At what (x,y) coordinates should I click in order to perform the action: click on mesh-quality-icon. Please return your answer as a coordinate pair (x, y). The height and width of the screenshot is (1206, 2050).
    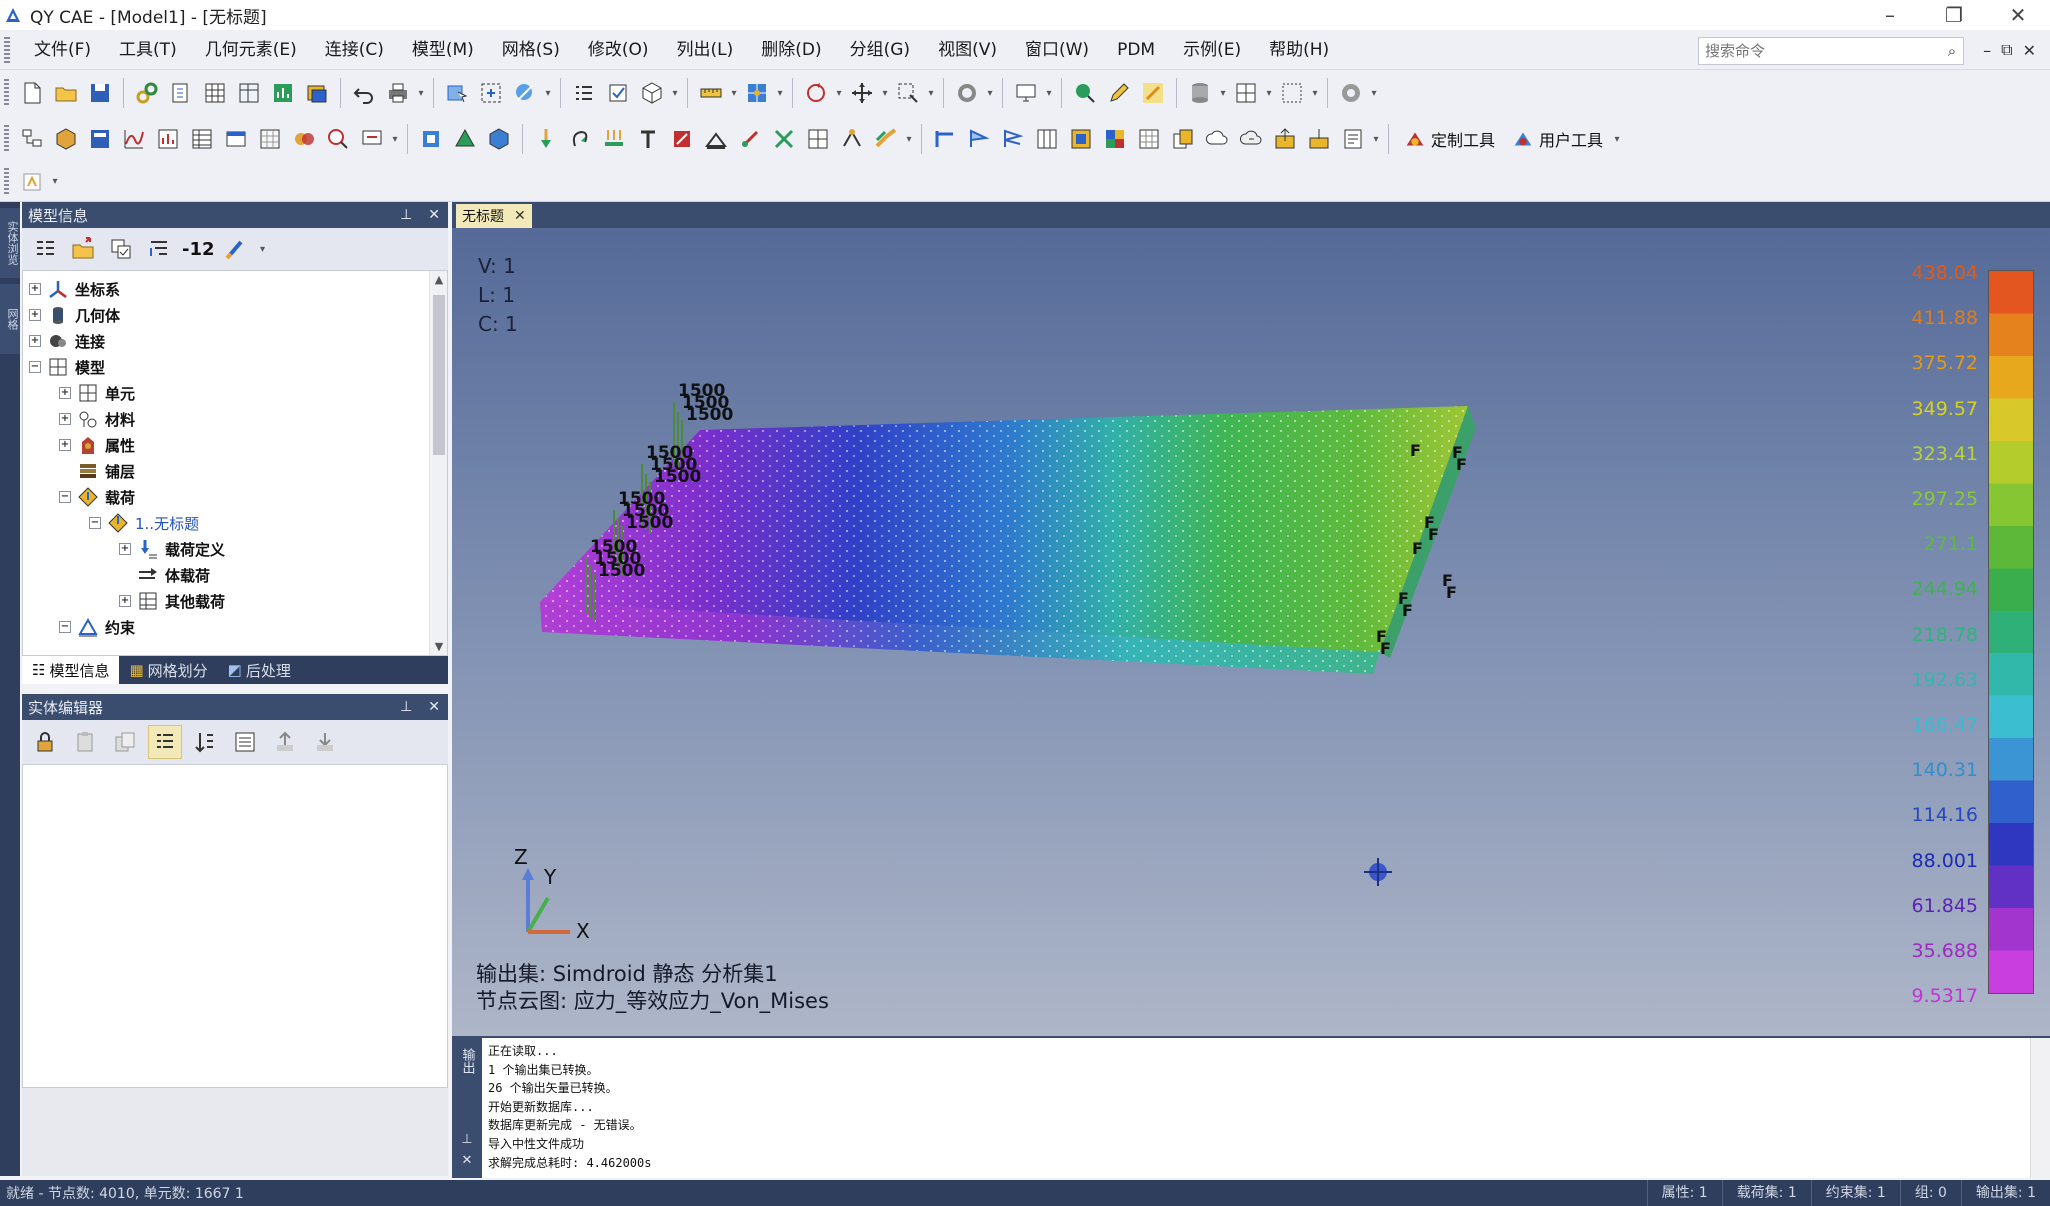
    Looking at the image, I should click on (757, 93).